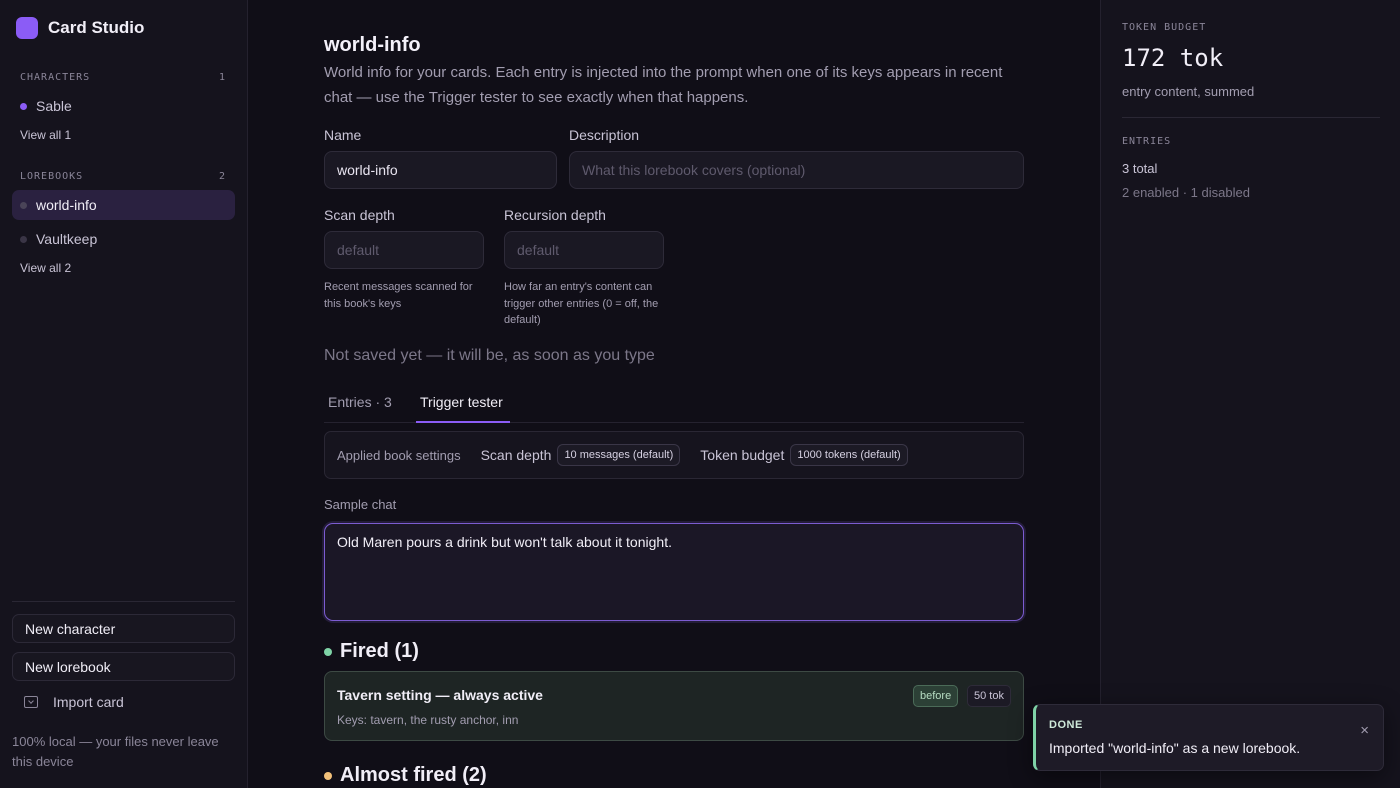 The width and height of the screenshot is (1400, 788). Describe the element at coordinates (360, 402) in the screenshot. I see `tab-entries: Entries · 3` at that location.